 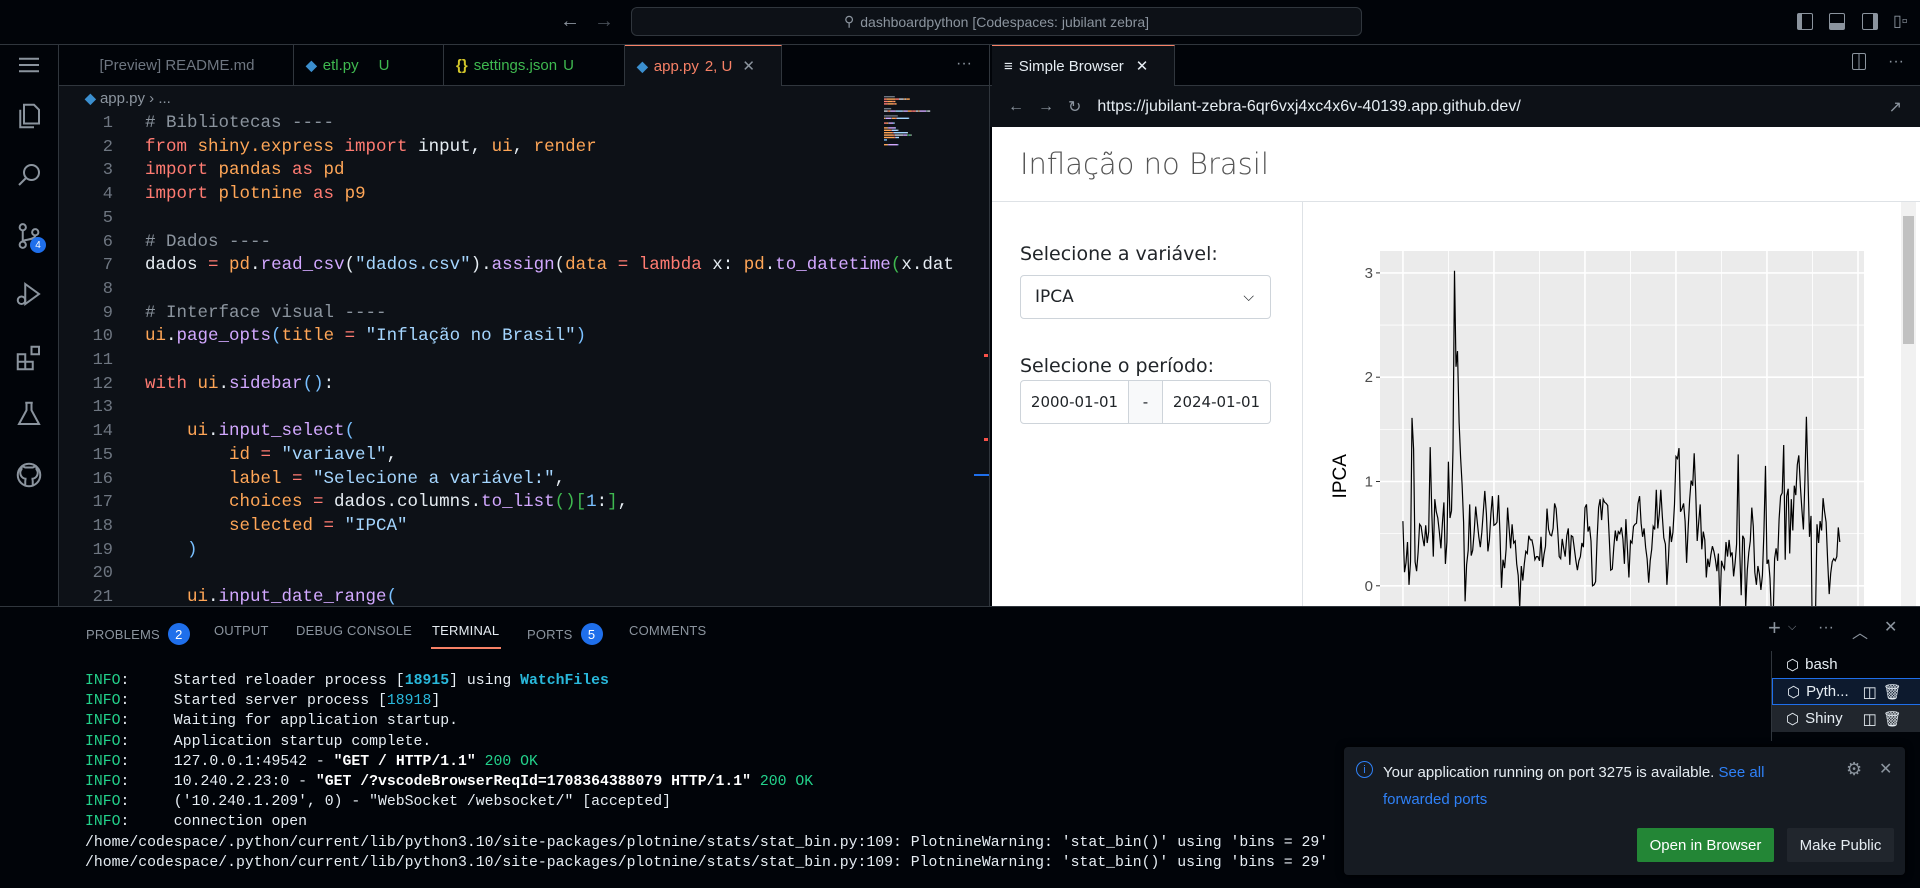 I want to click on terminal-token: INFO, so click(x=103, y=761).